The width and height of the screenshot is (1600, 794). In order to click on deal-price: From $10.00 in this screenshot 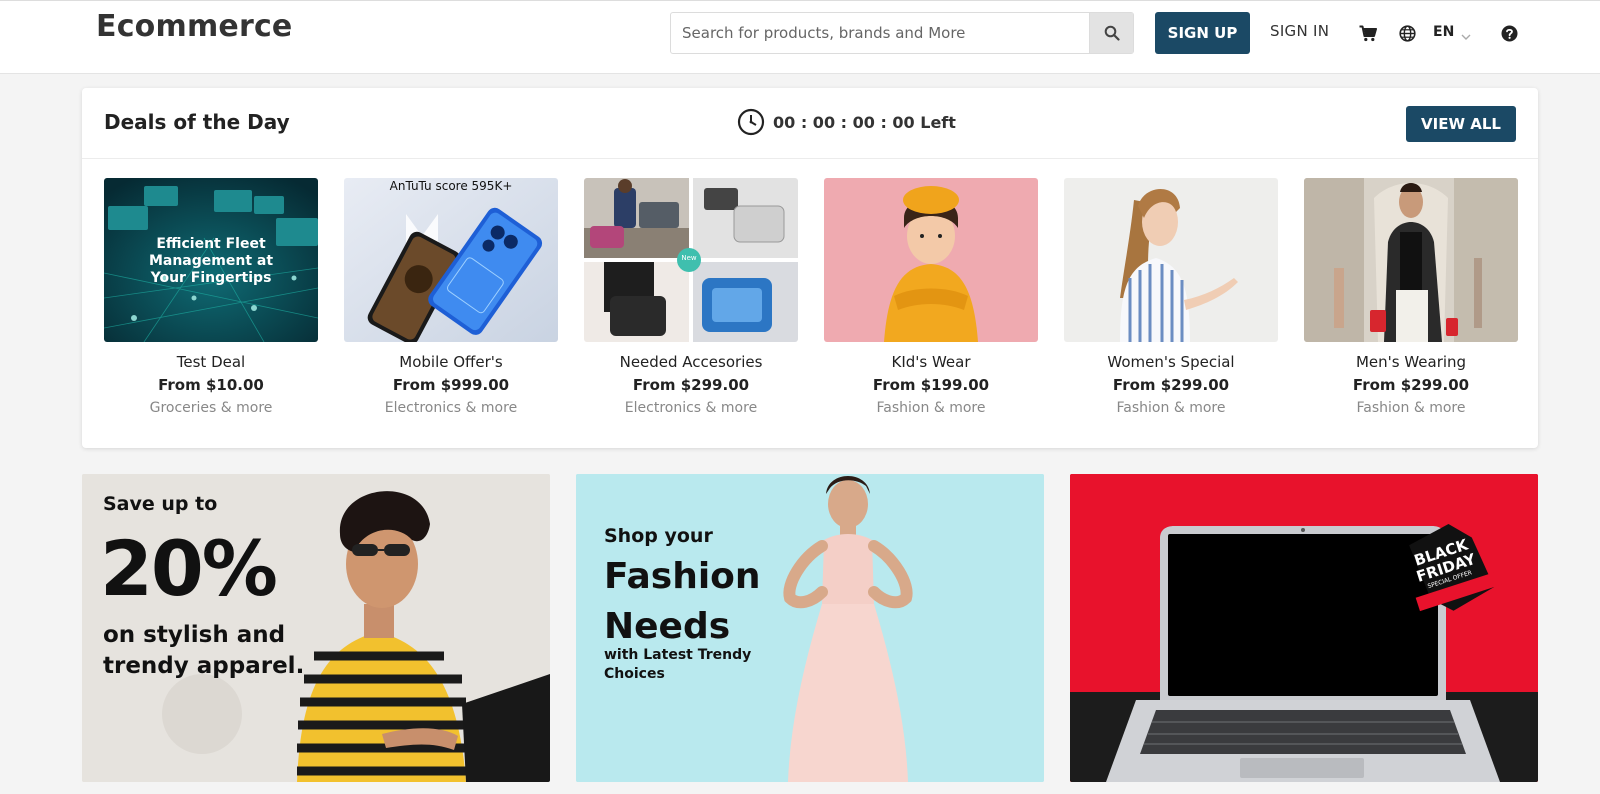, I will do `click(211, 385)`.